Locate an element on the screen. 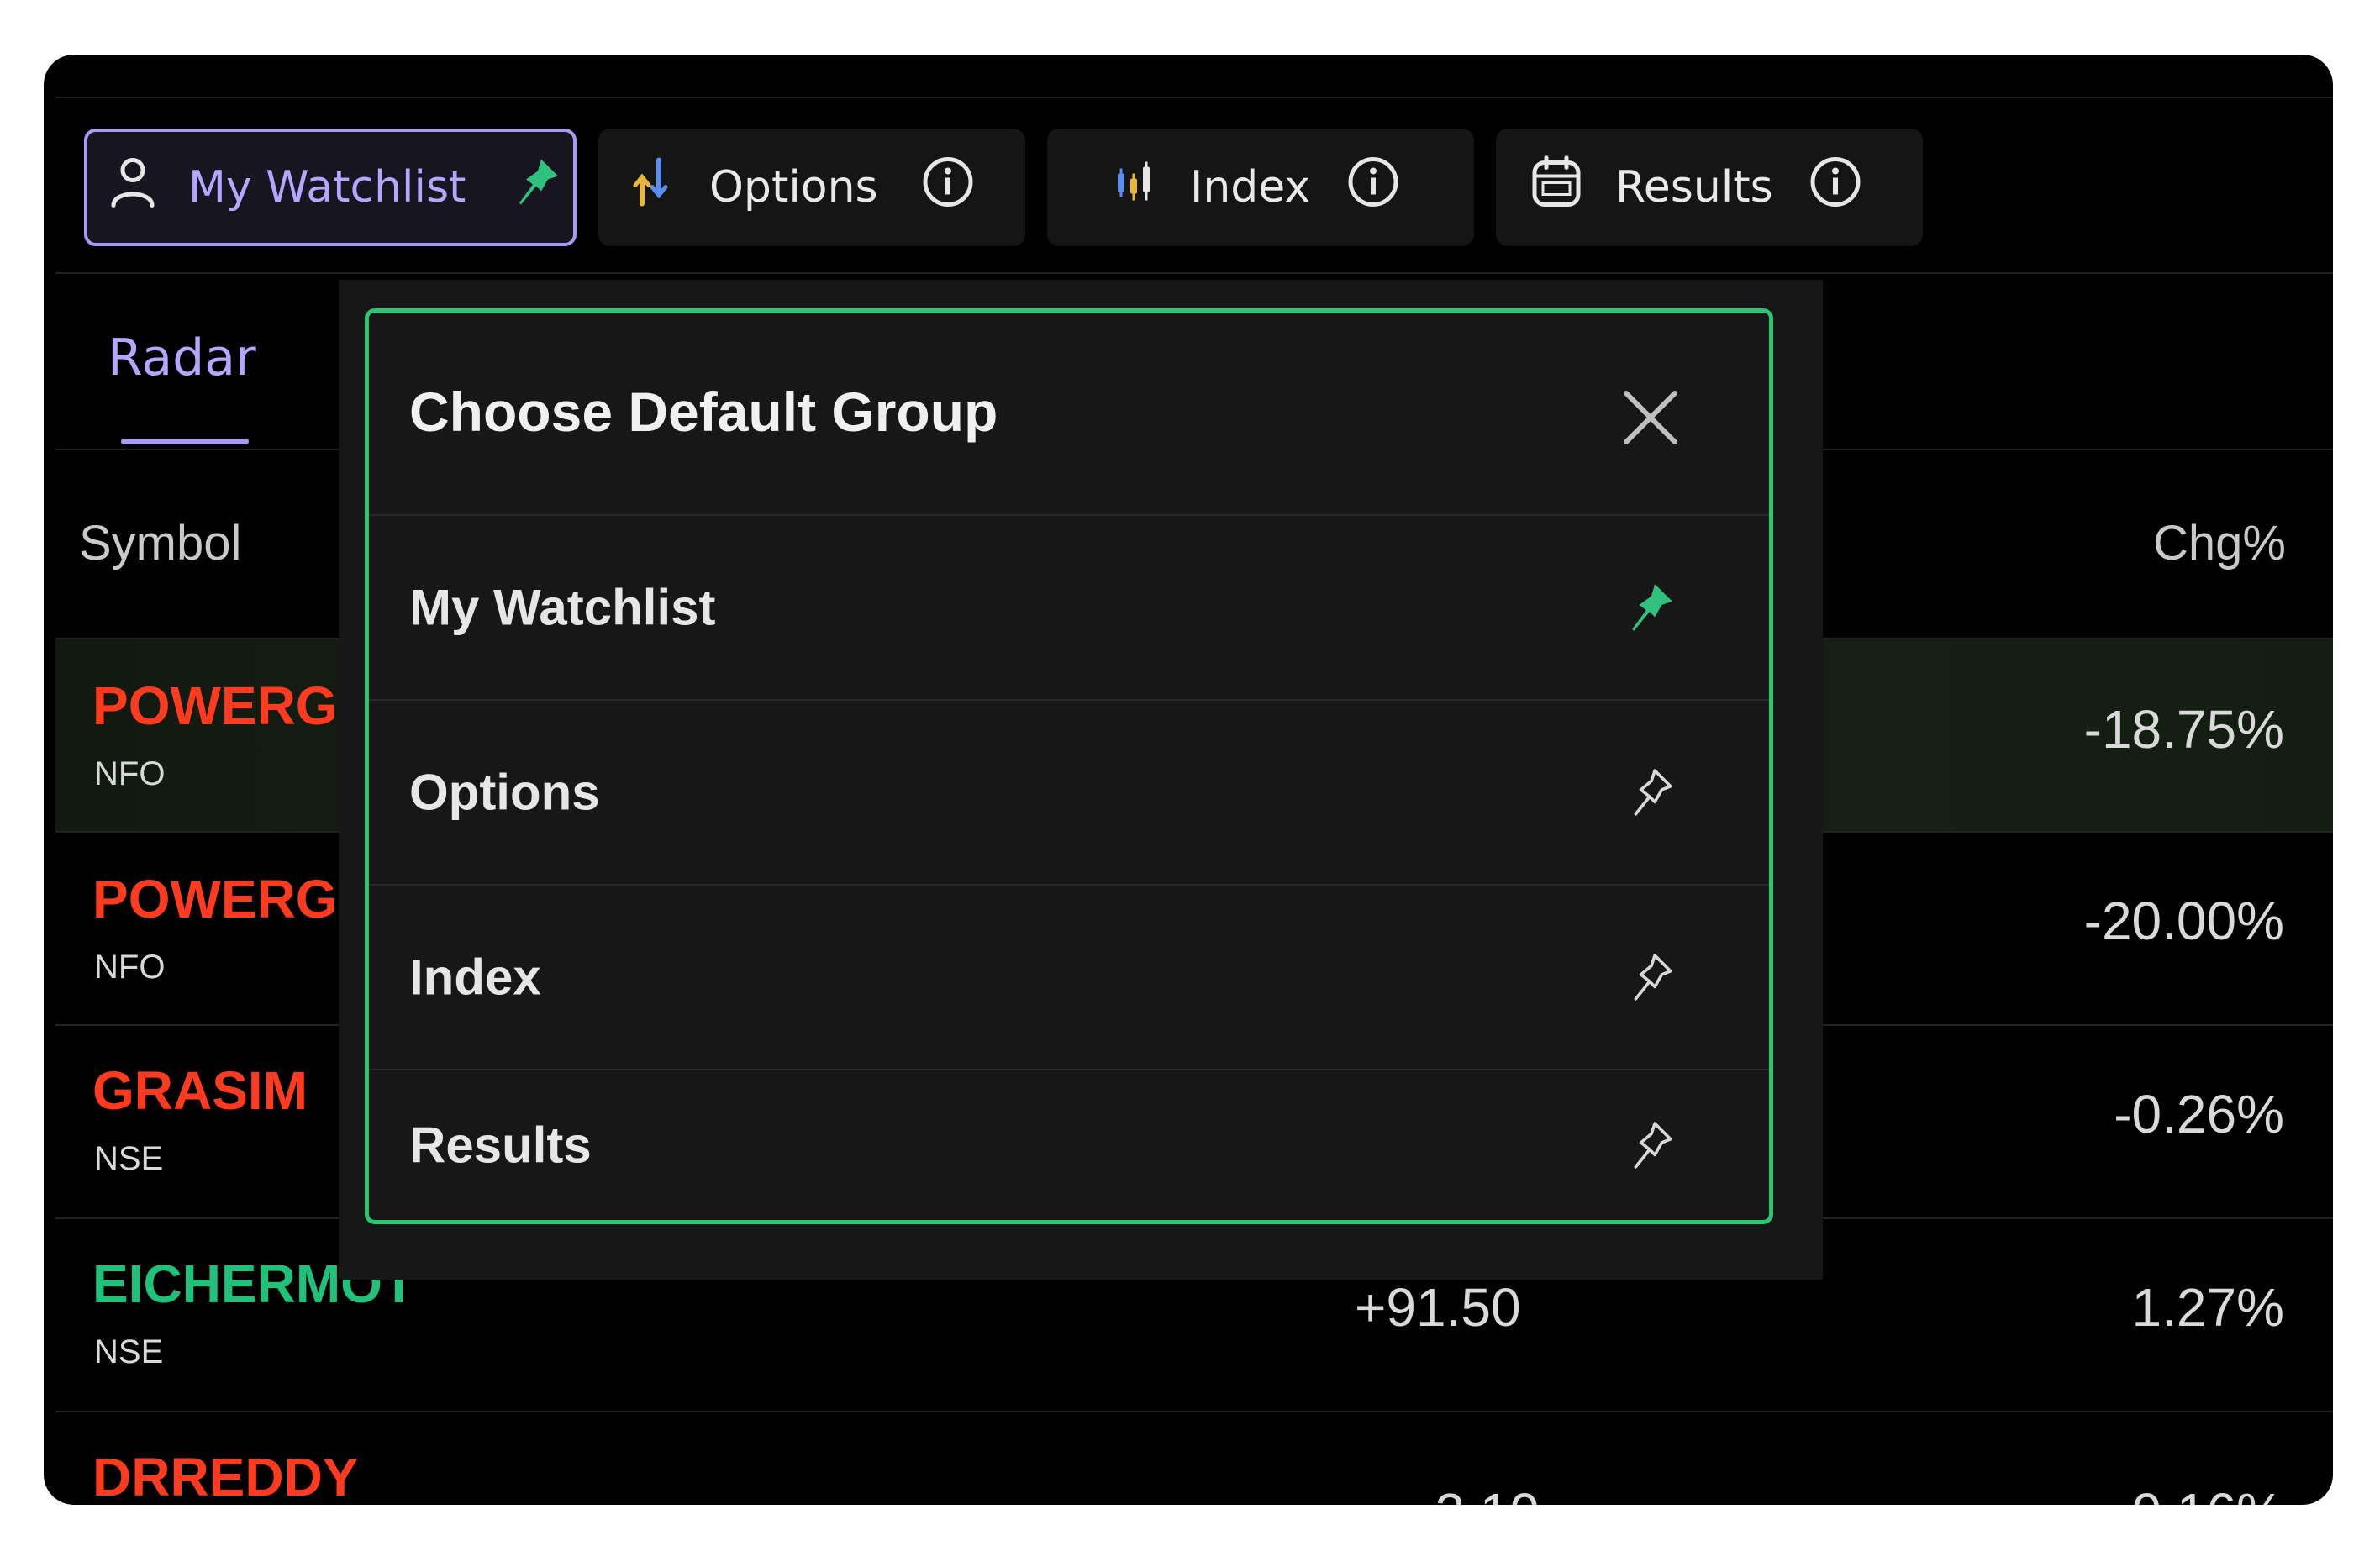  group-option-results: Results is located at coordinates (1069, 1145).